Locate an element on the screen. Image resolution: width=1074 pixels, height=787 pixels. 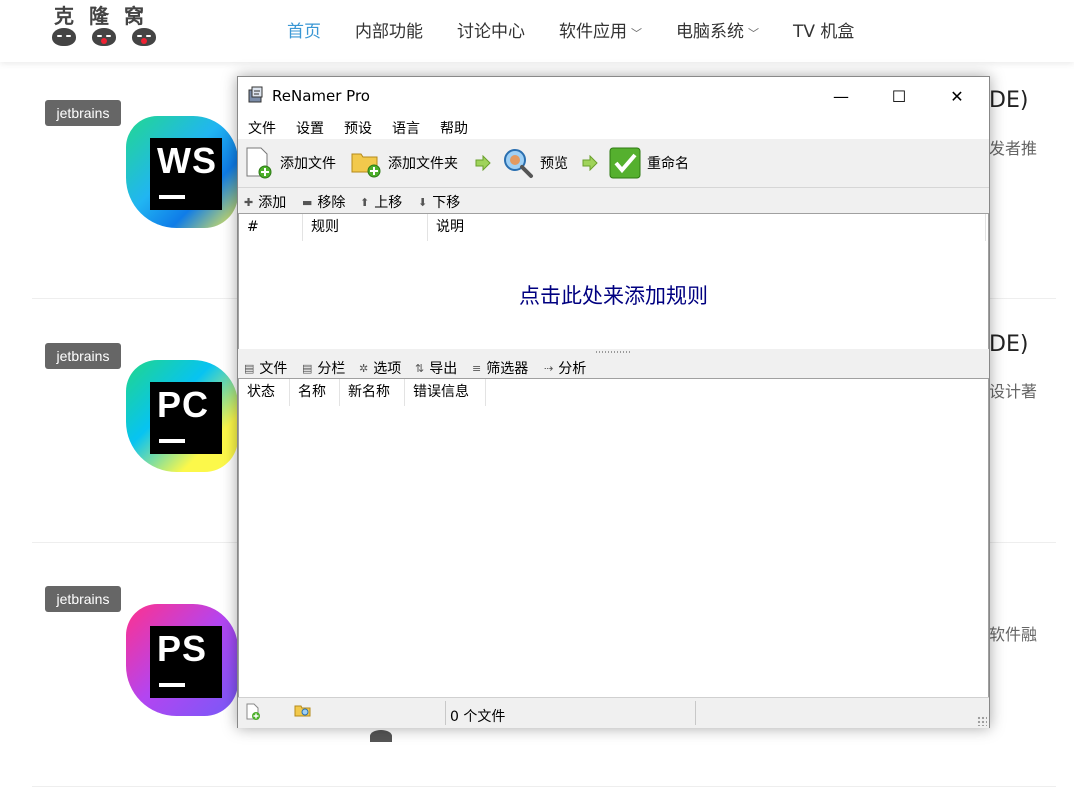
plus-icon: ✚ is located at coordinates (249, 202).